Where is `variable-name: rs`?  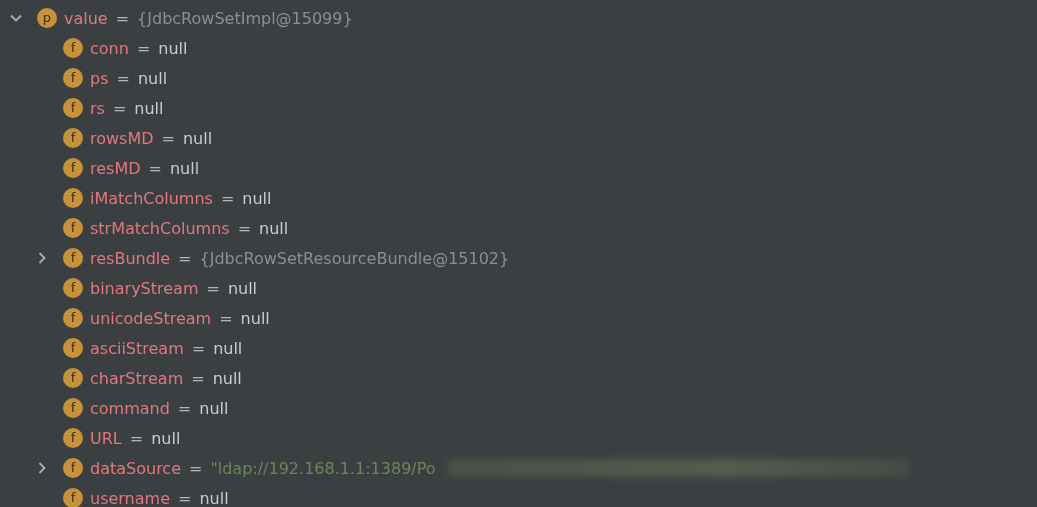
variable-name: rs is located at coordinates (97, 108).